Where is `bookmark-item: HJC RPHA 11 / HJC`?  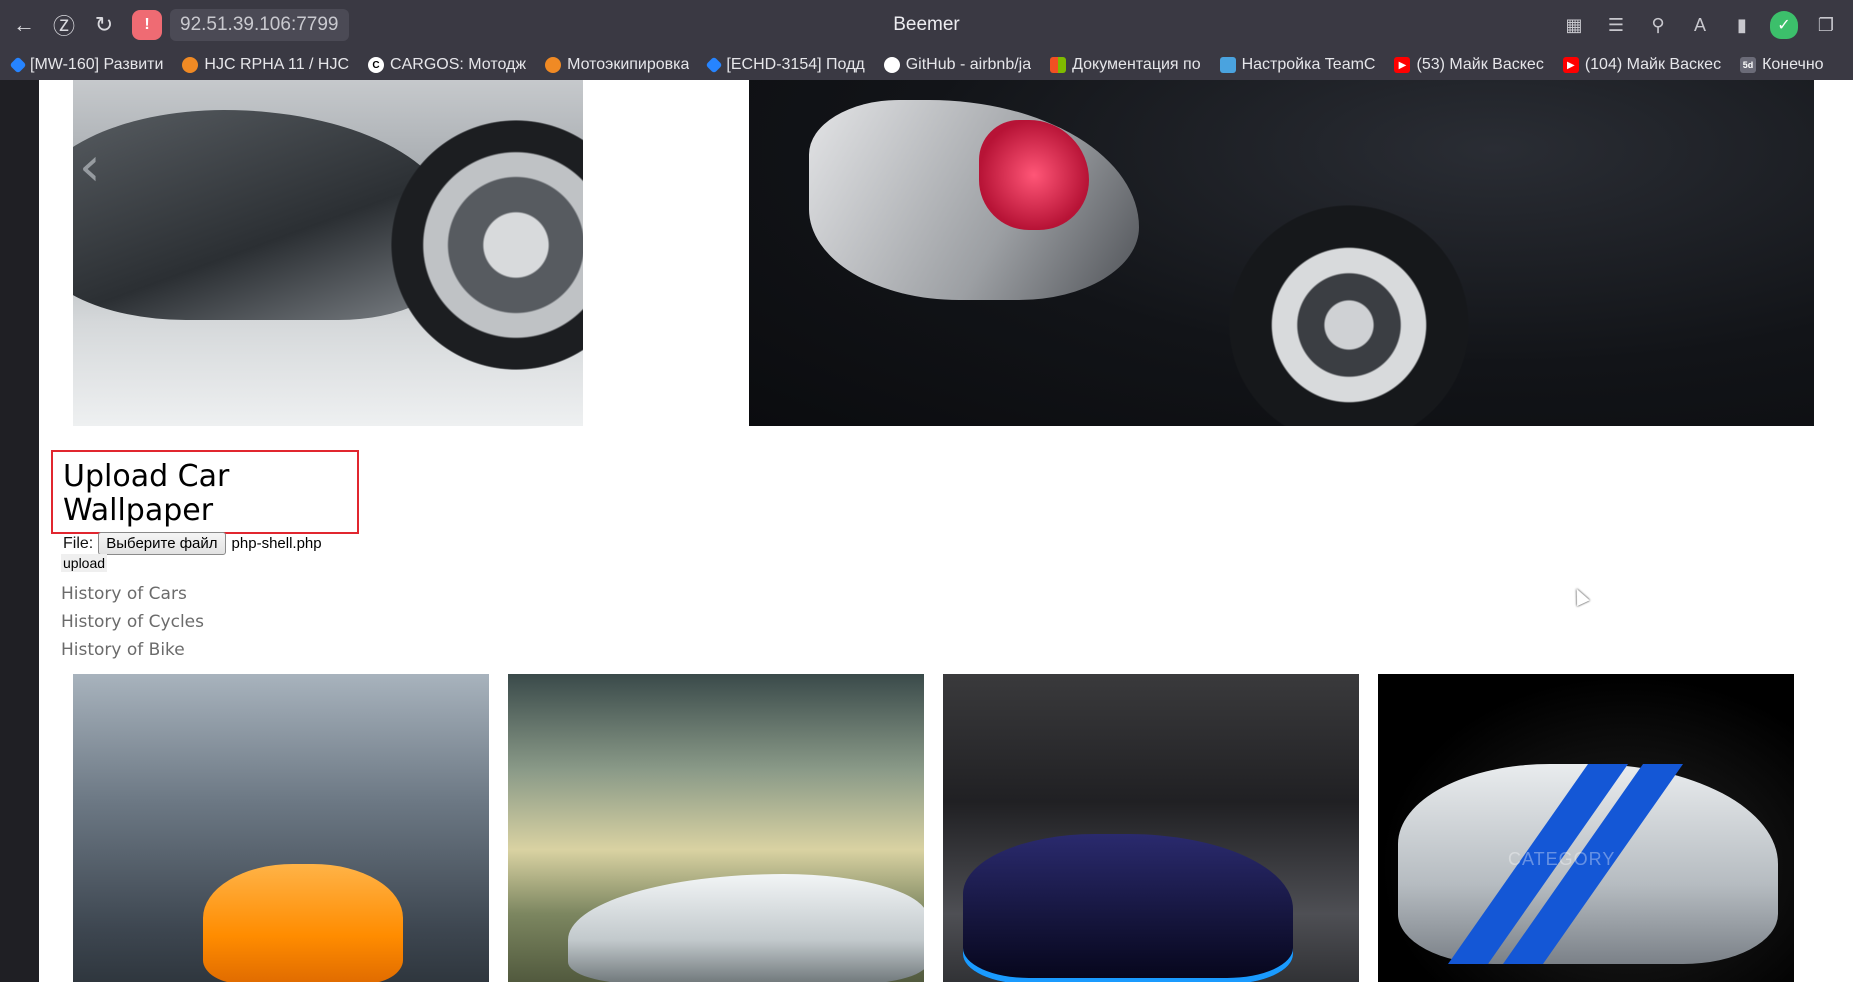 bookmark-item: HJC RPHA 11 / HJC is located at coordinates (263, 65).